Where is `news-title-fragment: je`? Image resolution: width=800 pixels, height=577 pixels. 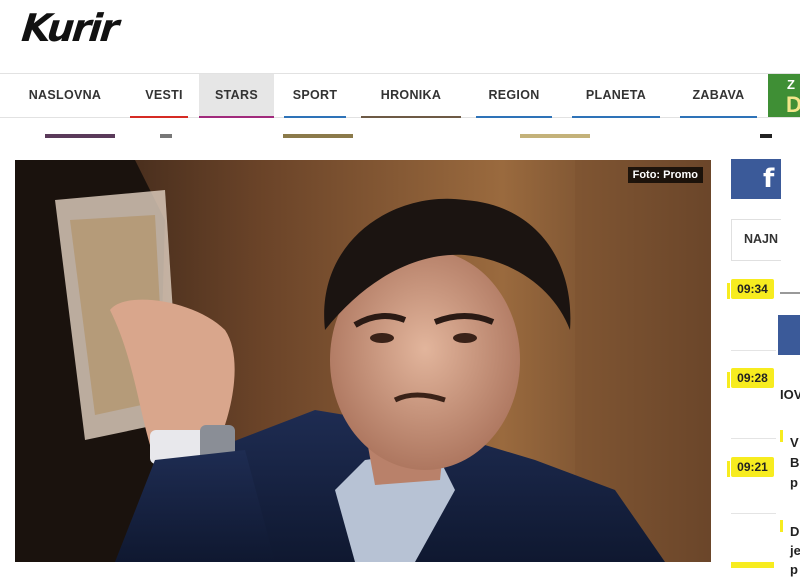 news-title-fragment: je is located at coordinates (795, 550).